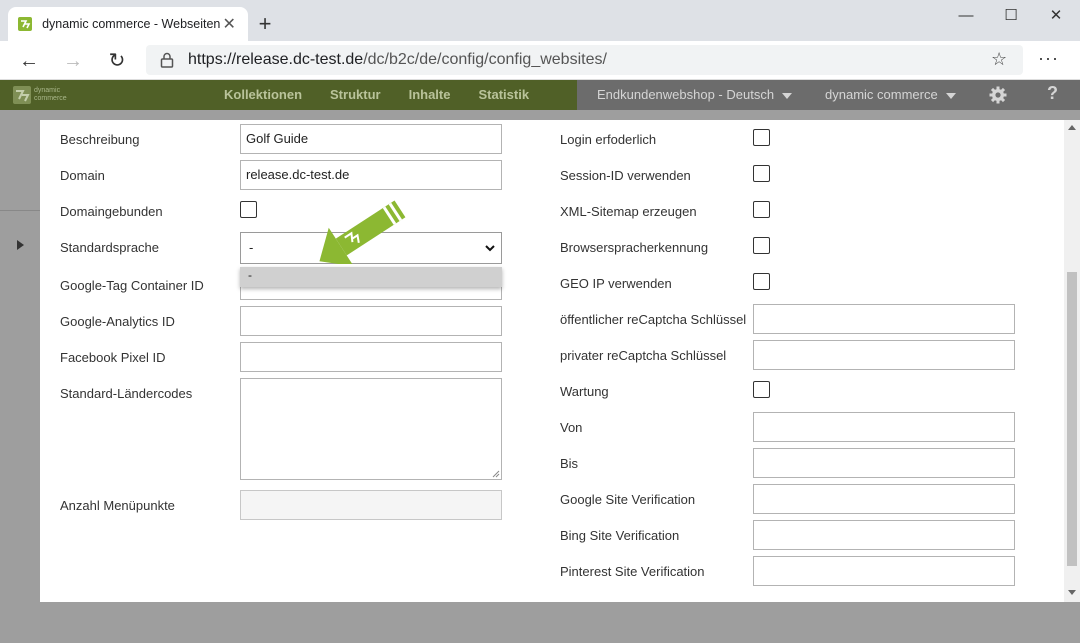  What do you see at coordinates (490, 248) in the screenshot?
I see `chevron-down-icon` at bounding box center [490, 248].